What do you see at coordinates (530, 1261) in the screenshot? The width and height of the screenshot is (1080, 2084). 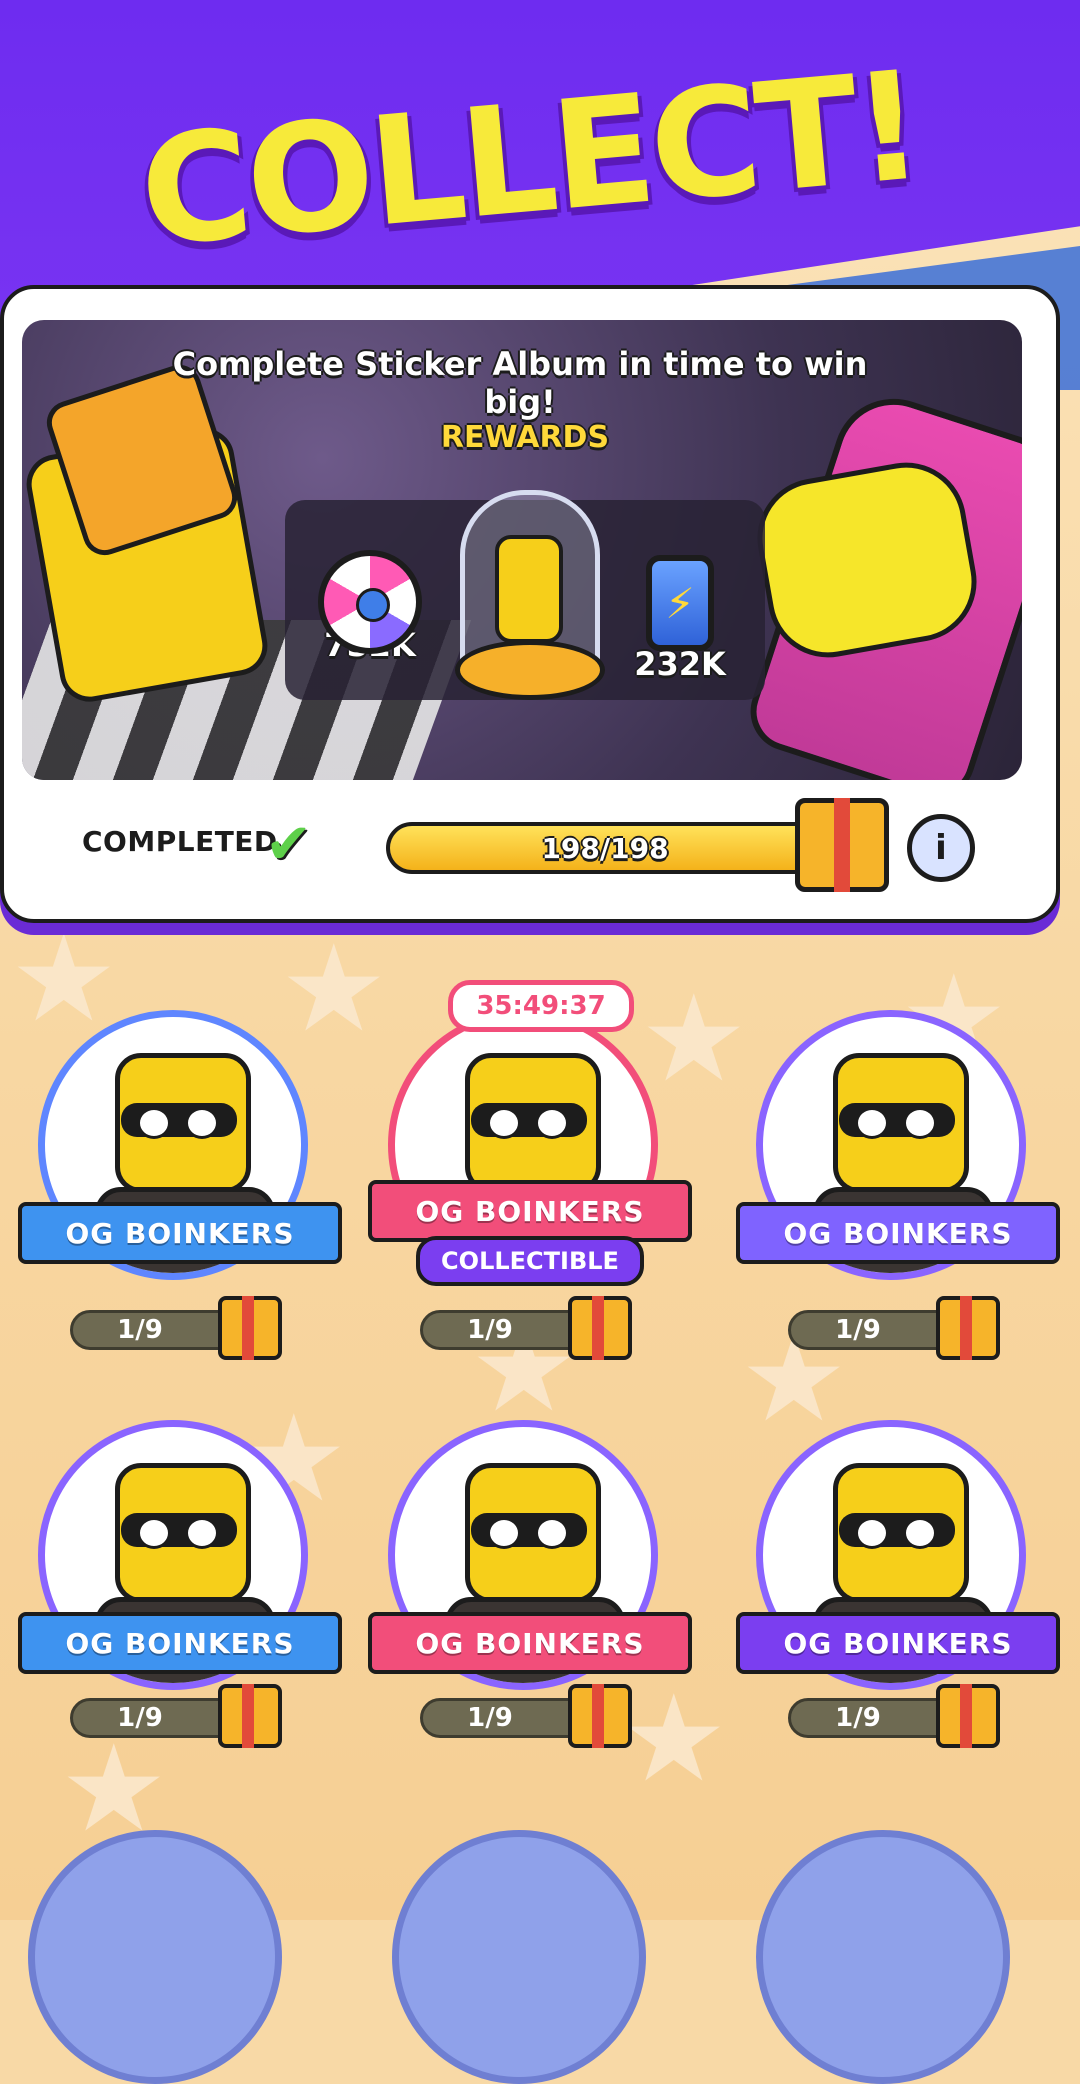 I see `collectible-tag: COLLECTIBLE` at bounding box center [530, 1261].